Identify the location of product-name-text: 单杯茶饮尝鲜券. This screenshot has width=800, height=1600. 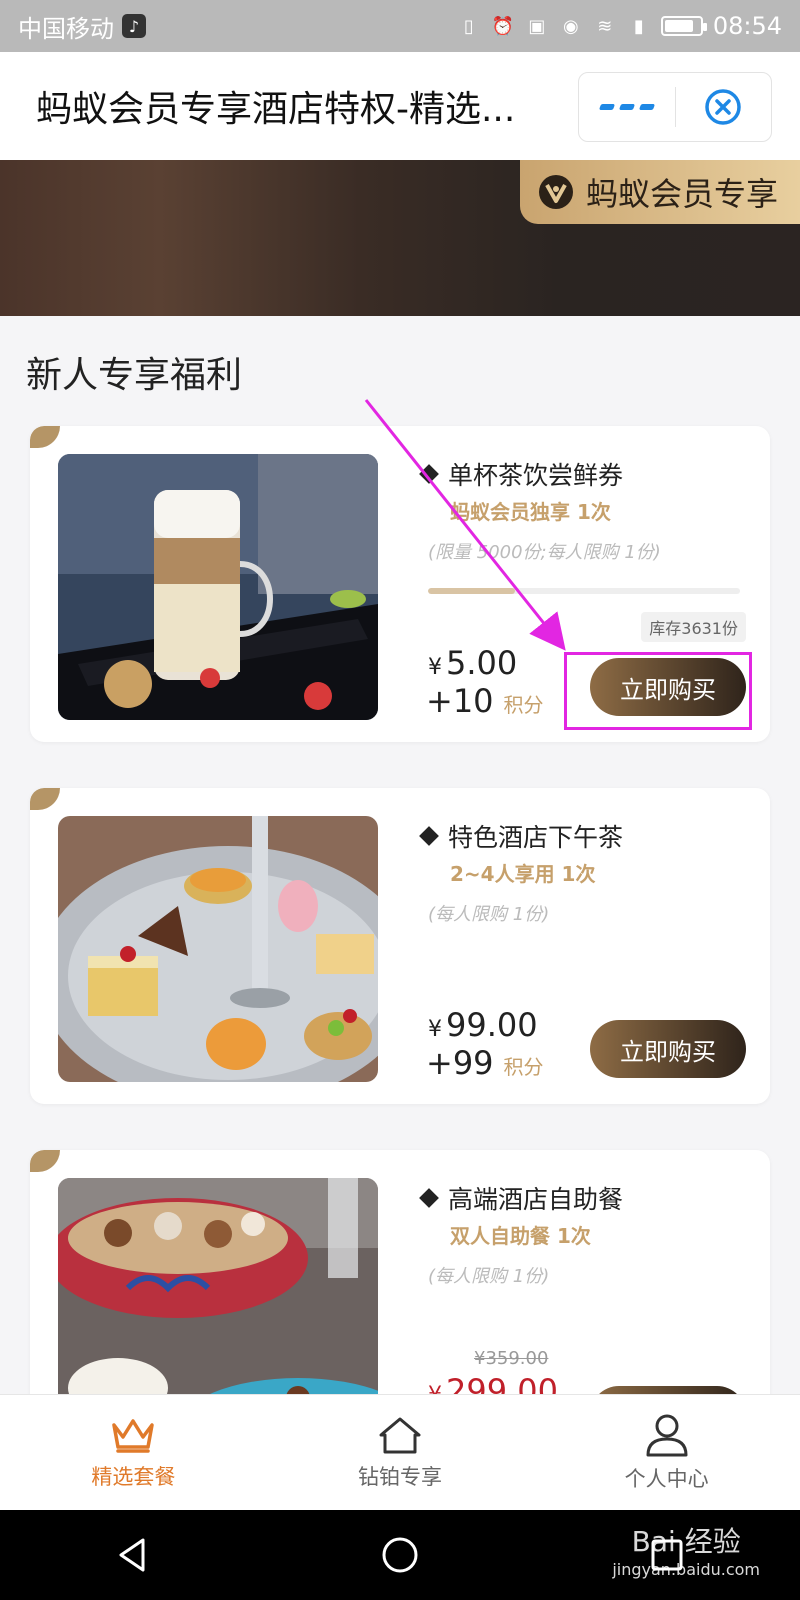
(536, 475).